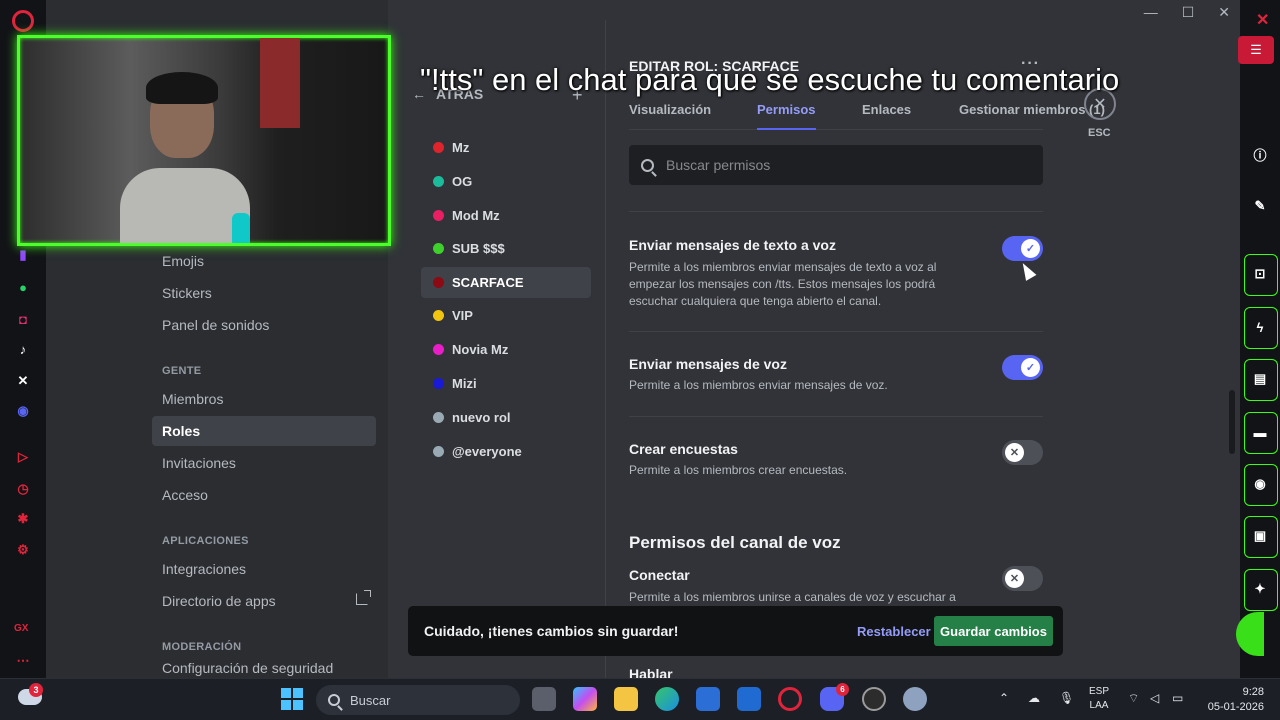 This screenshot has width=1280, height=720. I want to click on opera-gx-logo-icon, so click(23, 21).